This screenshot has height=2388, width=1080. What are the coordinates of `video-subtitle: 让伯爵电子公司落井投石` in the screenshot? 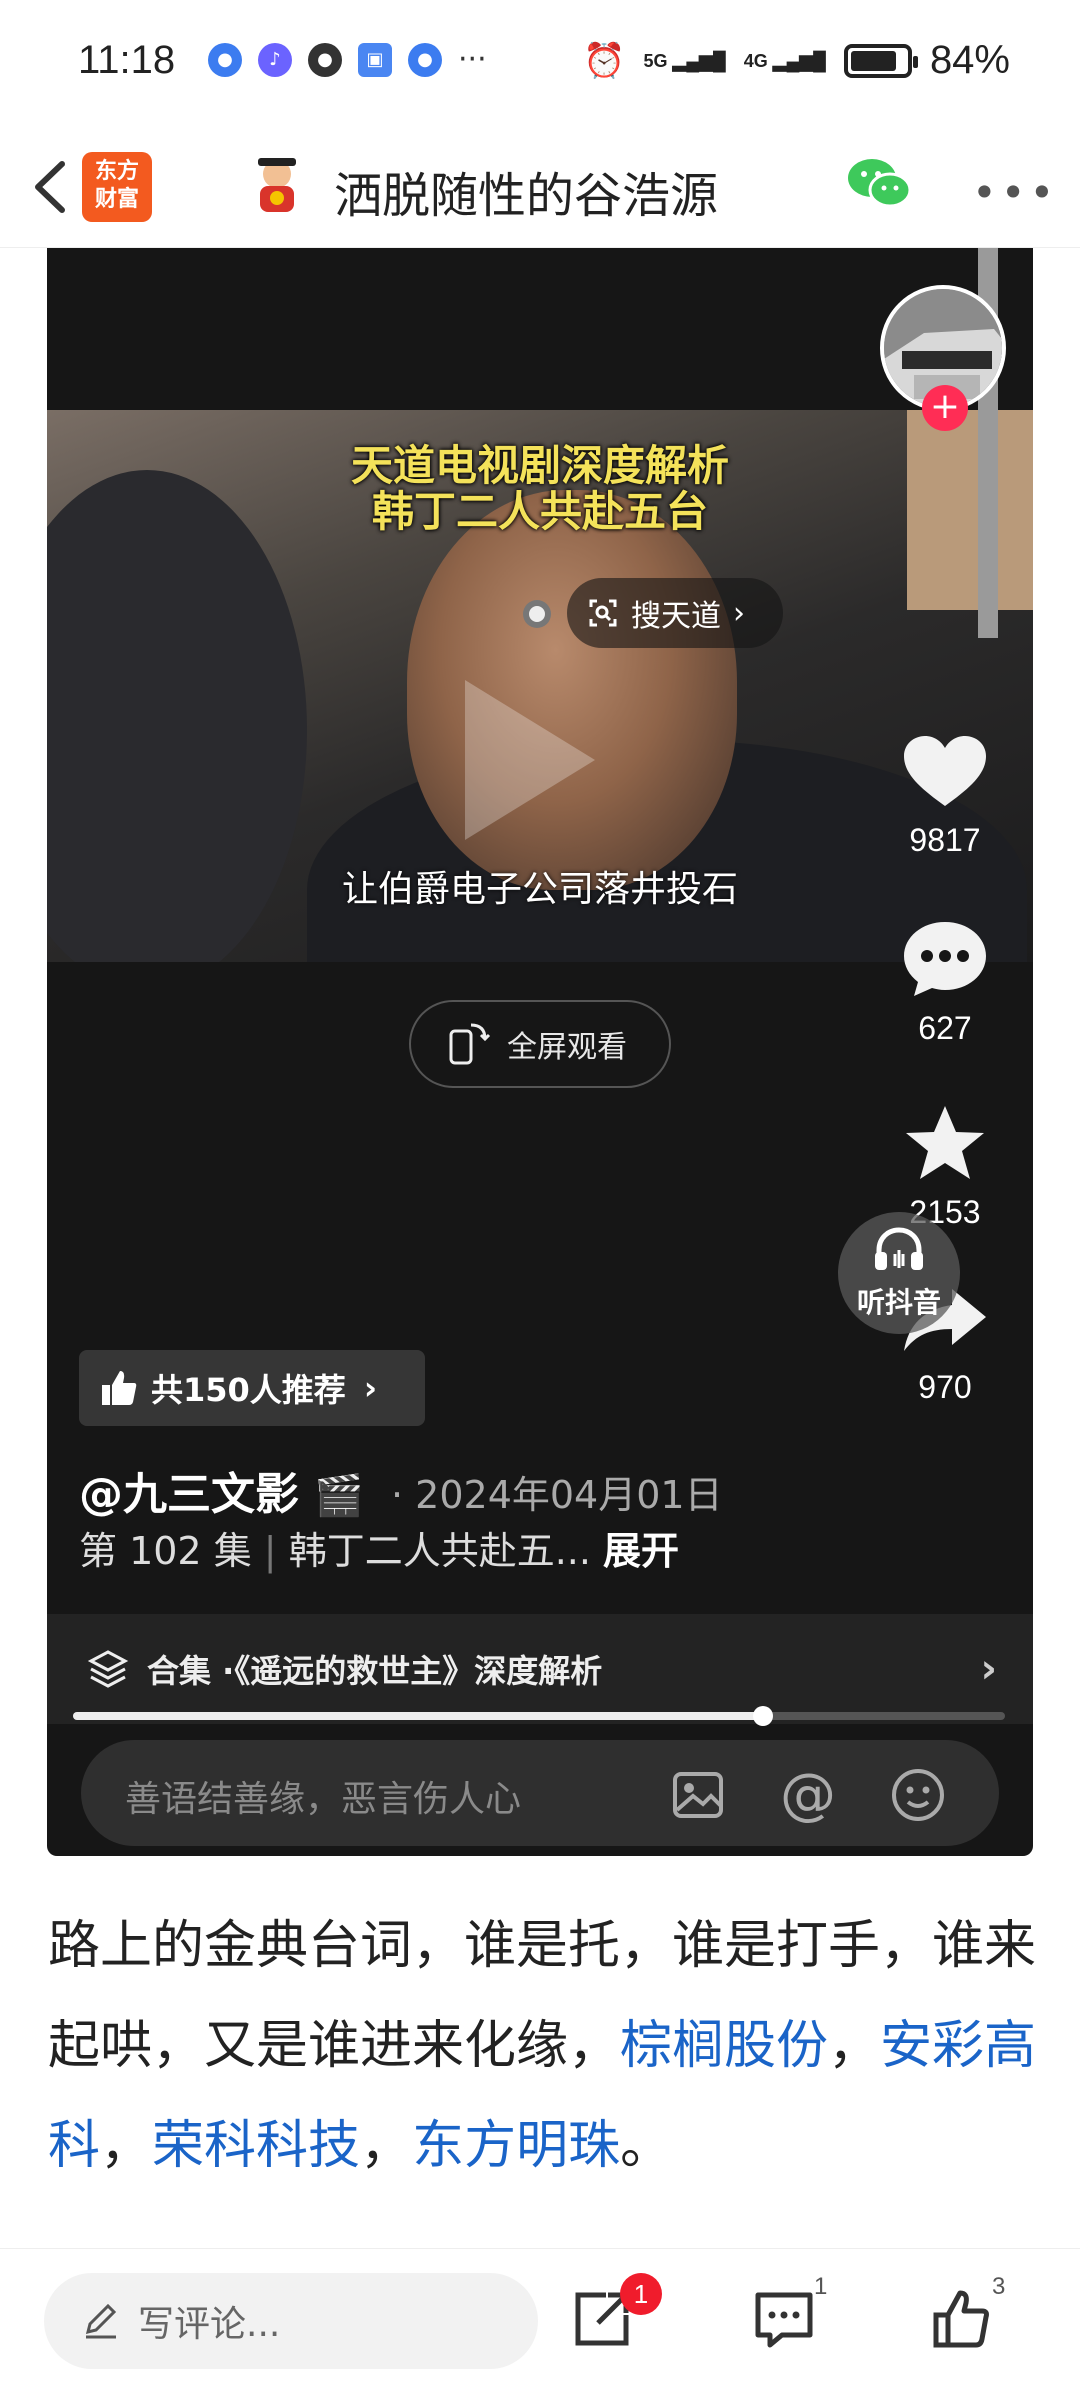 It's located at (539, 889).